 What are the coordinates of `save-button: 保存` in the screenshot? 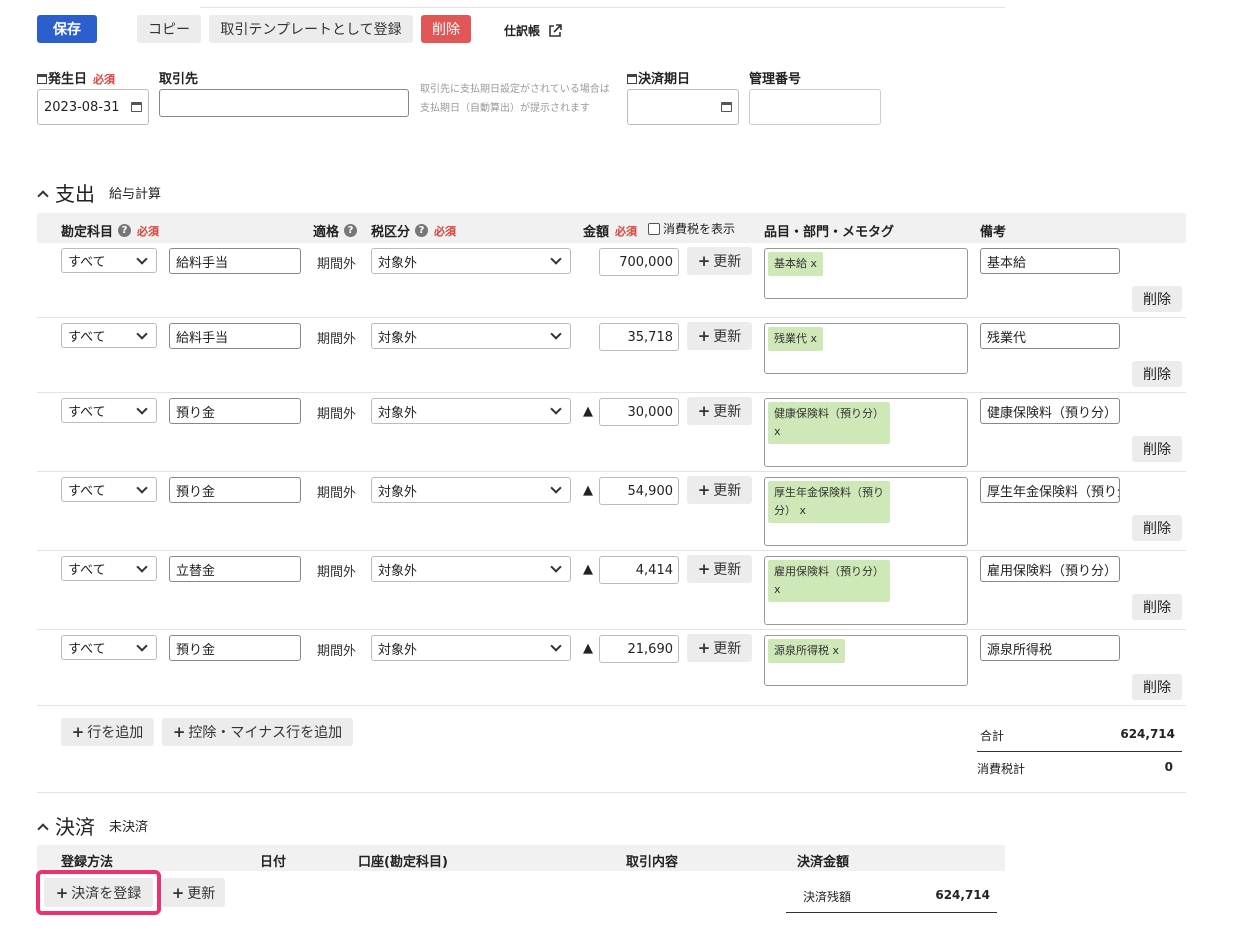 It's located at (67, 29).